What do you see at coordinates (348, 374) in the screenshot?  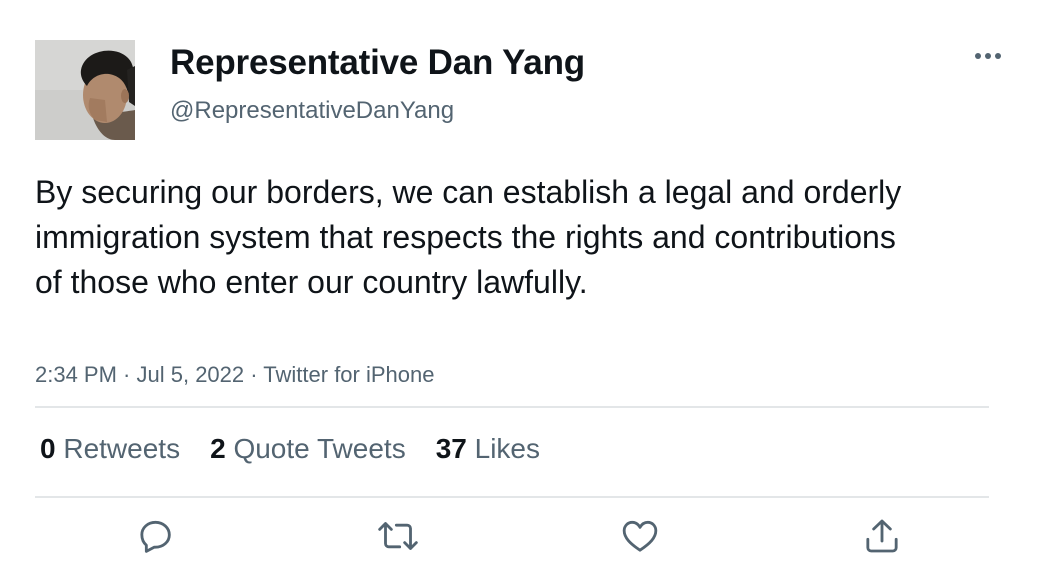 I see `tweet-source: Twitter for iPhone` at bounding box center [348, 374].